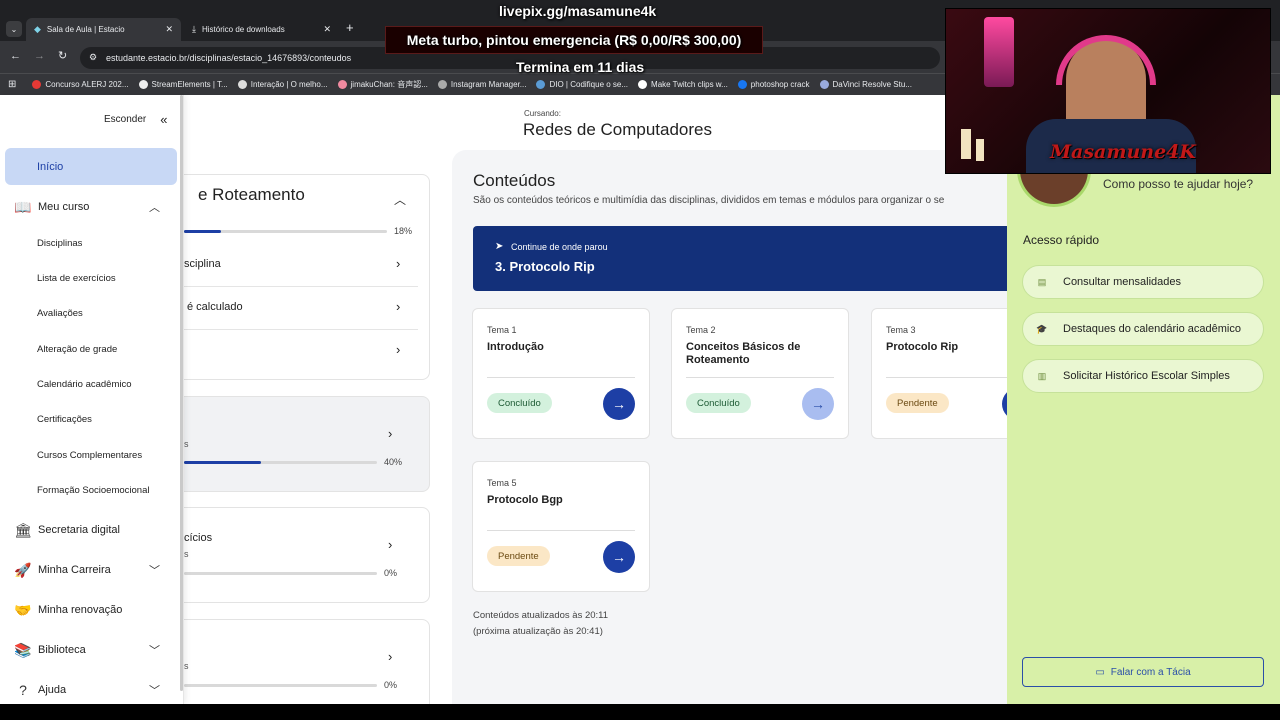  Describe the element at coordinates (64, 419) in the screenshot. I see `sub-certificacoes: Certificações` at that location.